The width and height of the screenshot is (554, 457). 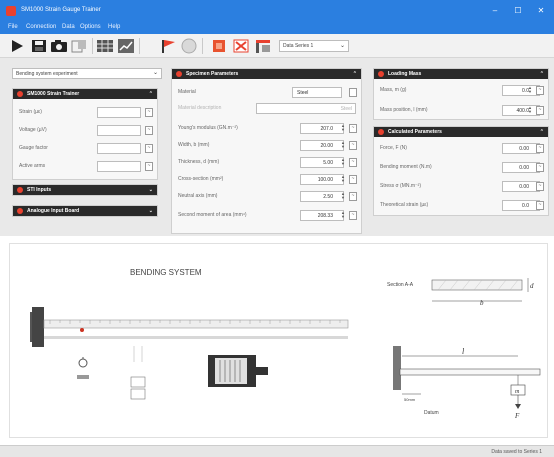 What do you see at coordinates (39, 46) in the screenshot?
I see `save-icon` at bounding box center [39, 46].